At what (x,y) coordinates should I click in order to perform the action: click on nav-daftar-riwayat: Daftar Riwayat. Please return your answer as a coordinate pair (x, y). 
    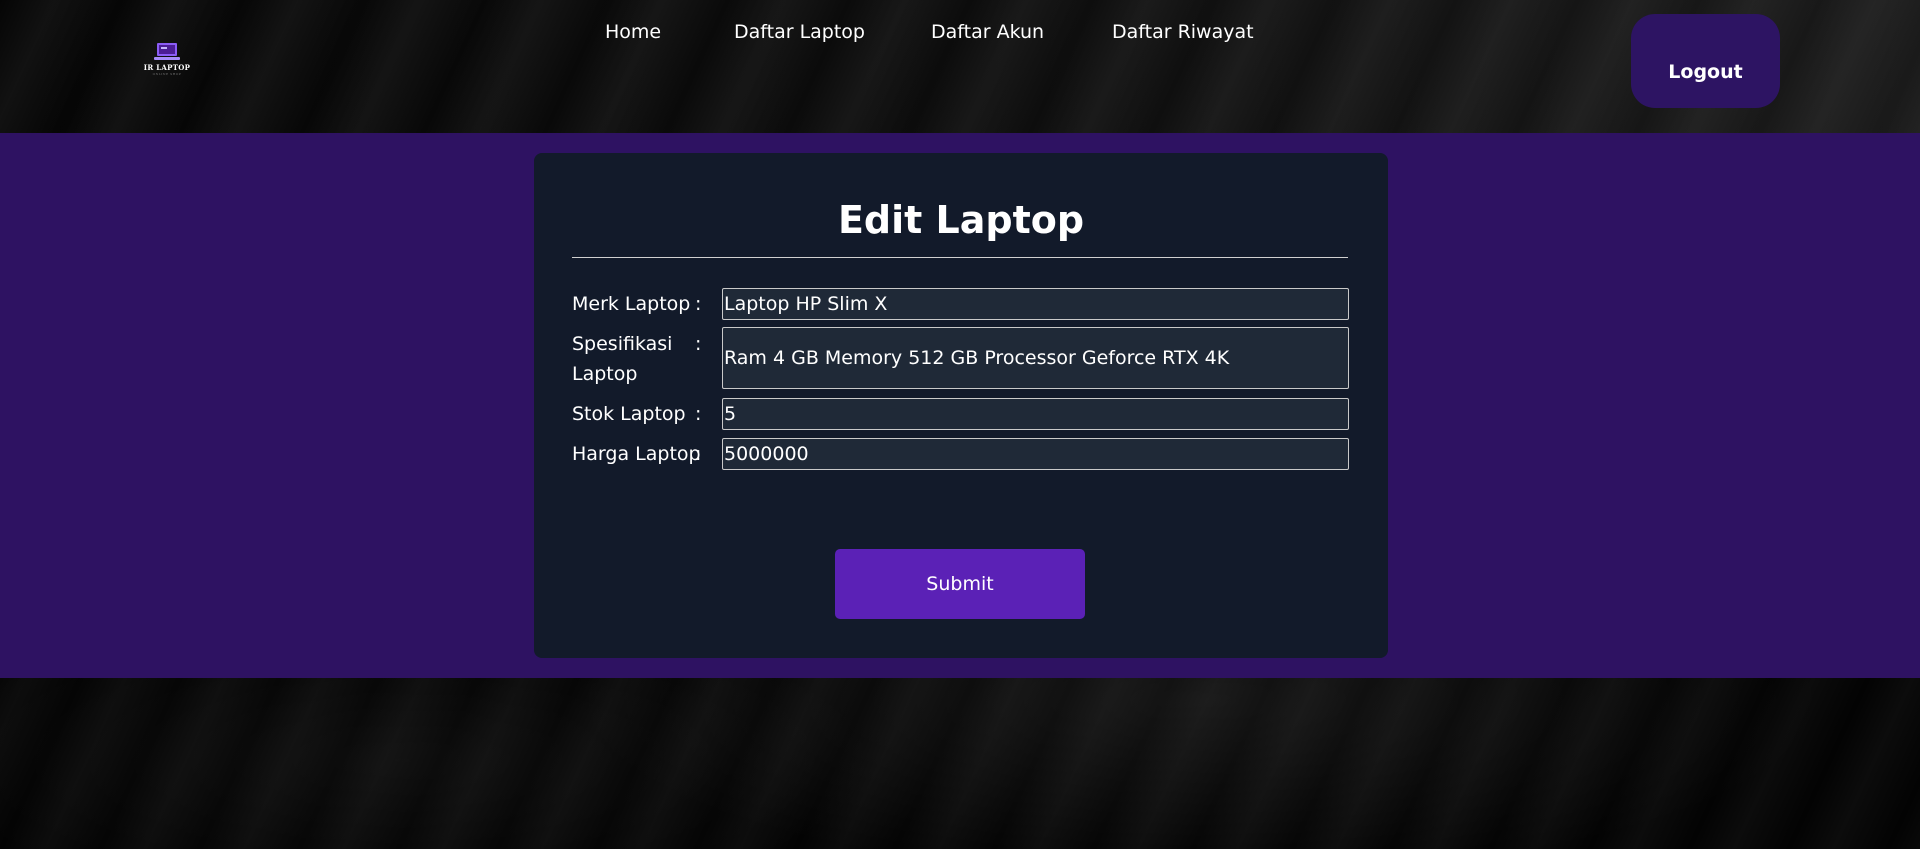
    Looking at the image, I should click on (1183, 32).